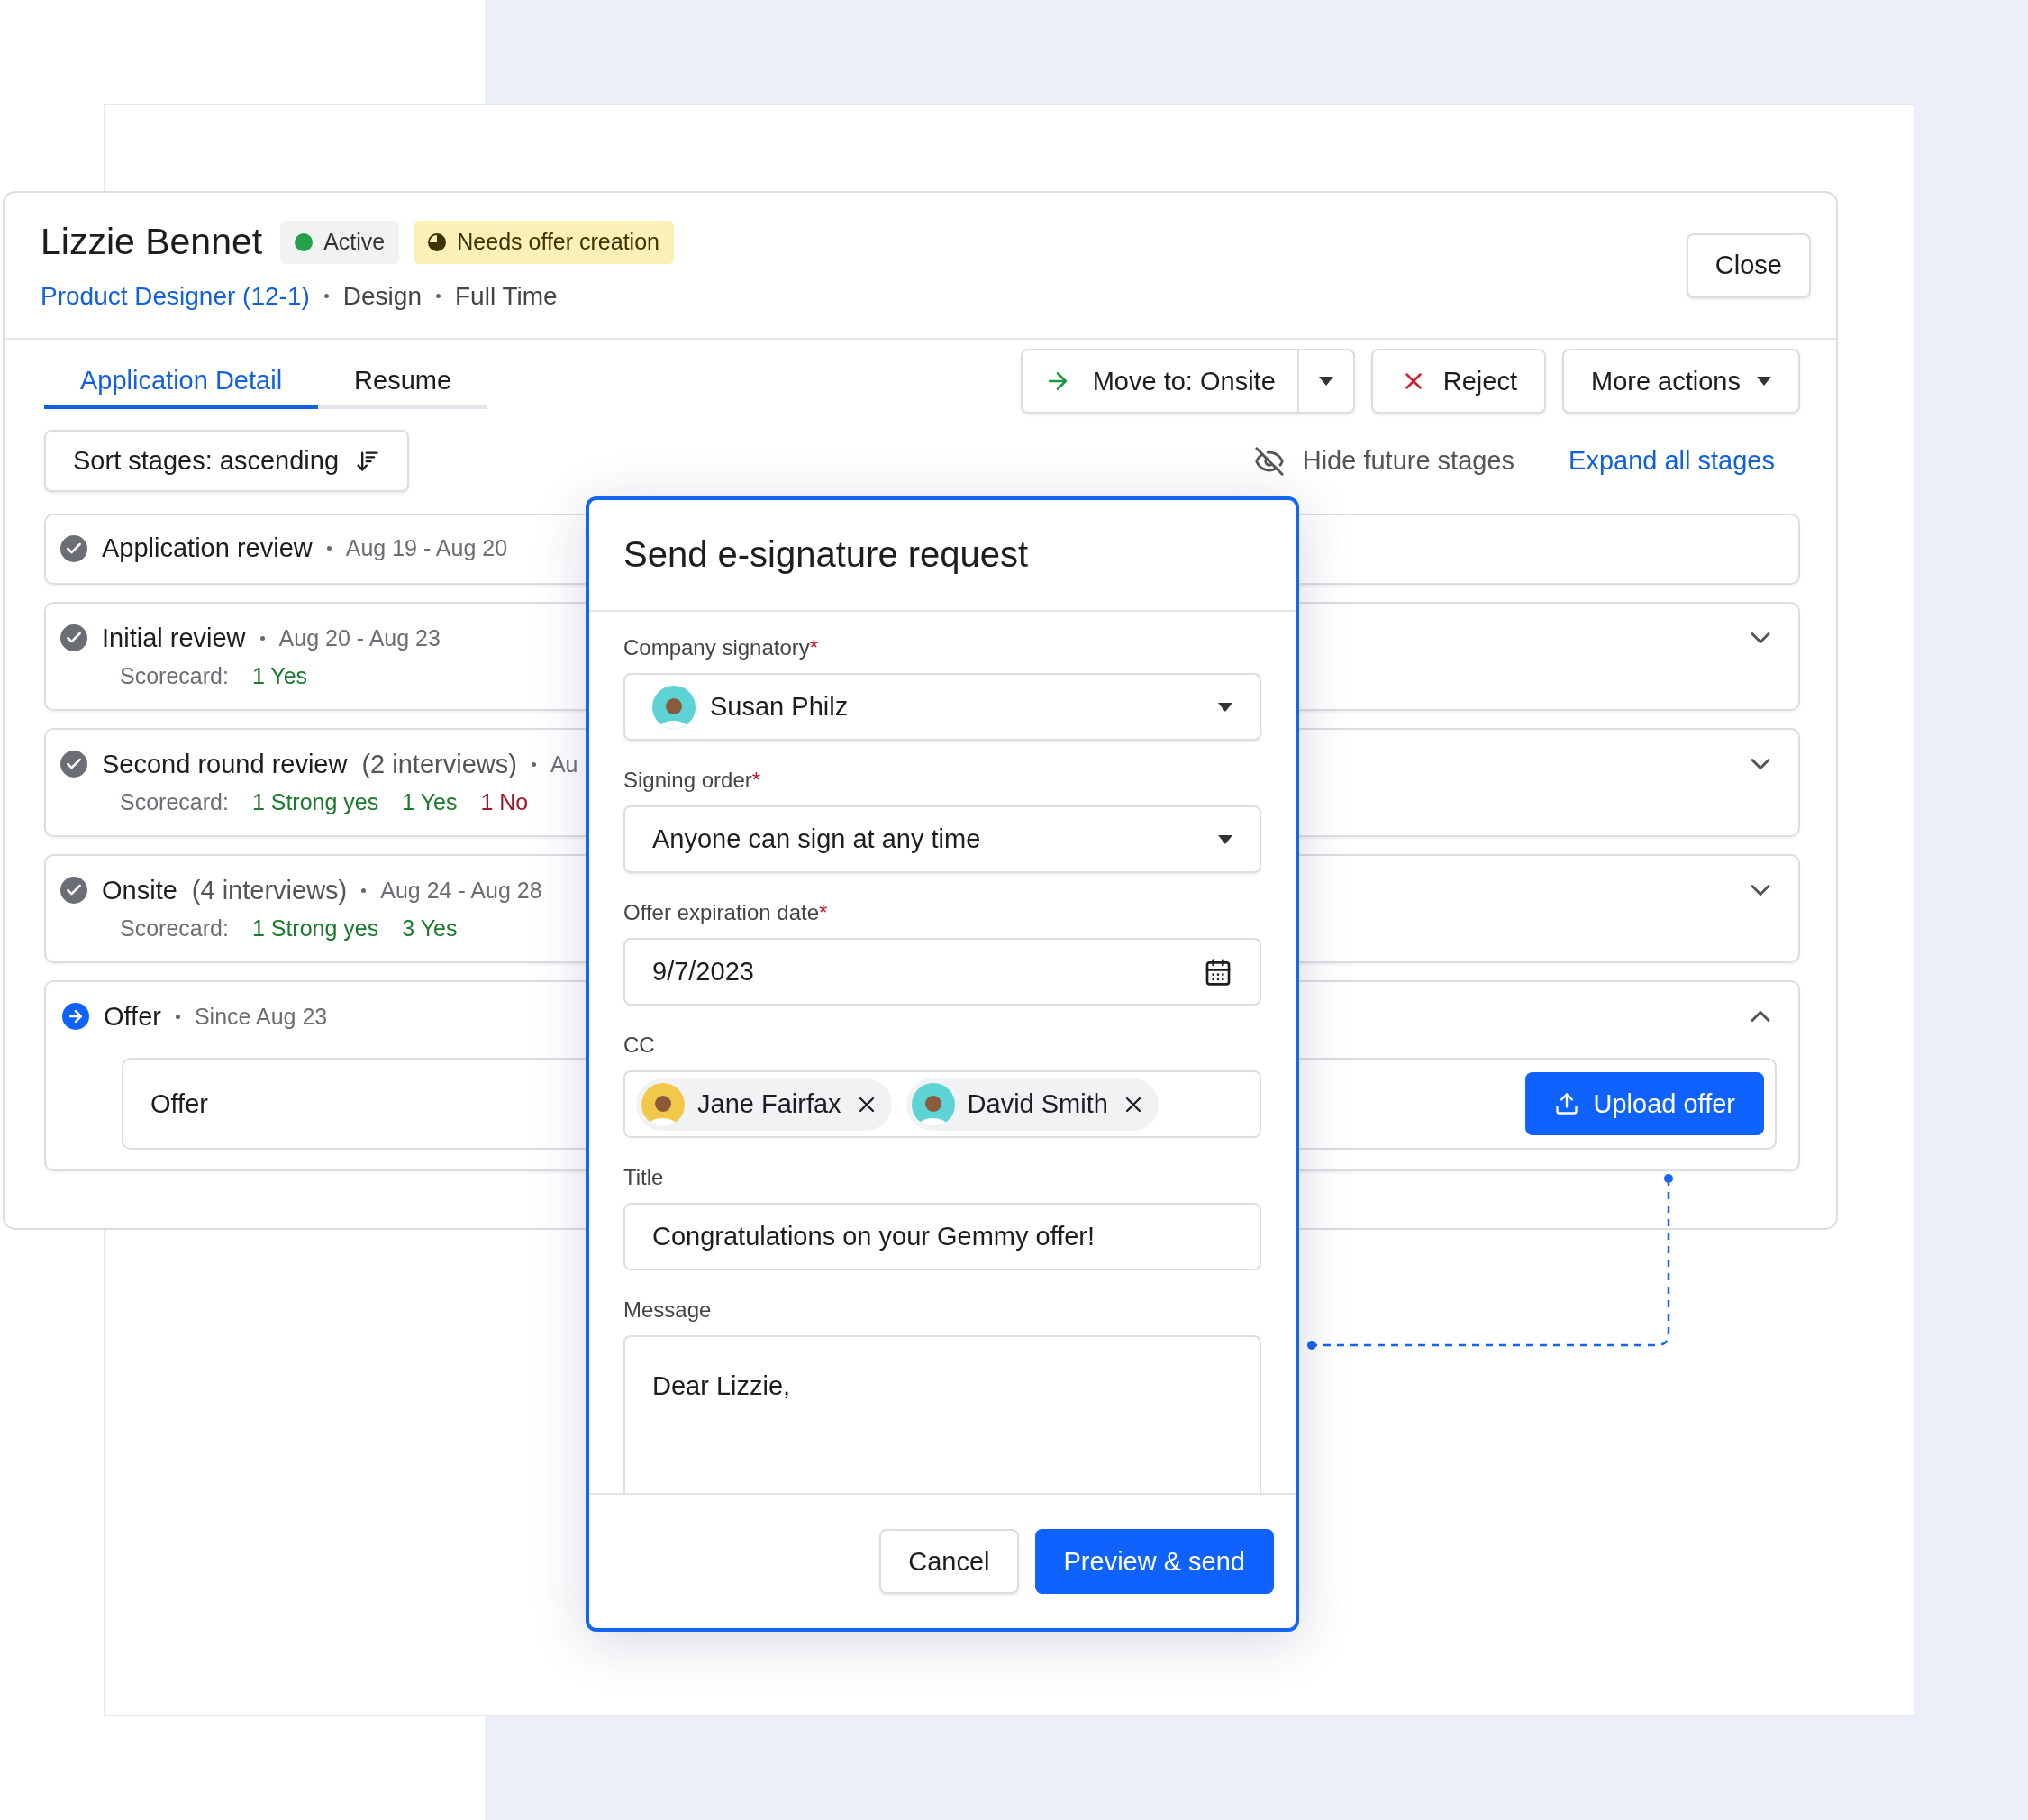  Describe the element at coordinates (132, 1016) in the screenshot. I see `stage-title: Offer` at that location.